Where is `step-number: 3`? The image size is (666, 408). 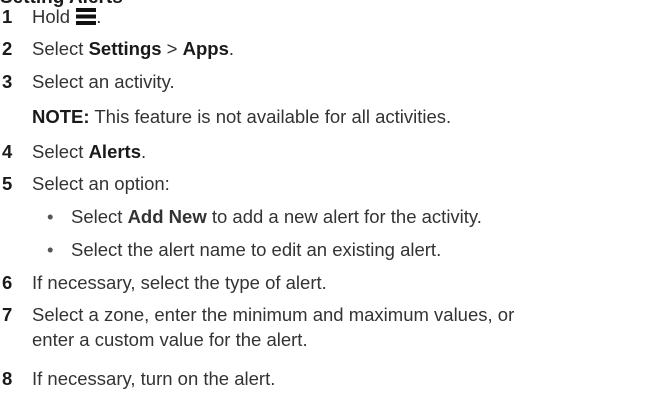 step-number: 3 is located at coordinates (7, 81).